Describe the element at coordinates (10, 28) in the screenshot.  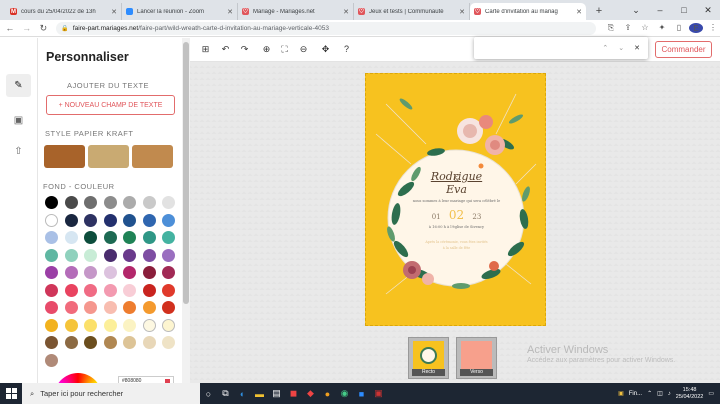
I see `back-icon: ←` at that location.